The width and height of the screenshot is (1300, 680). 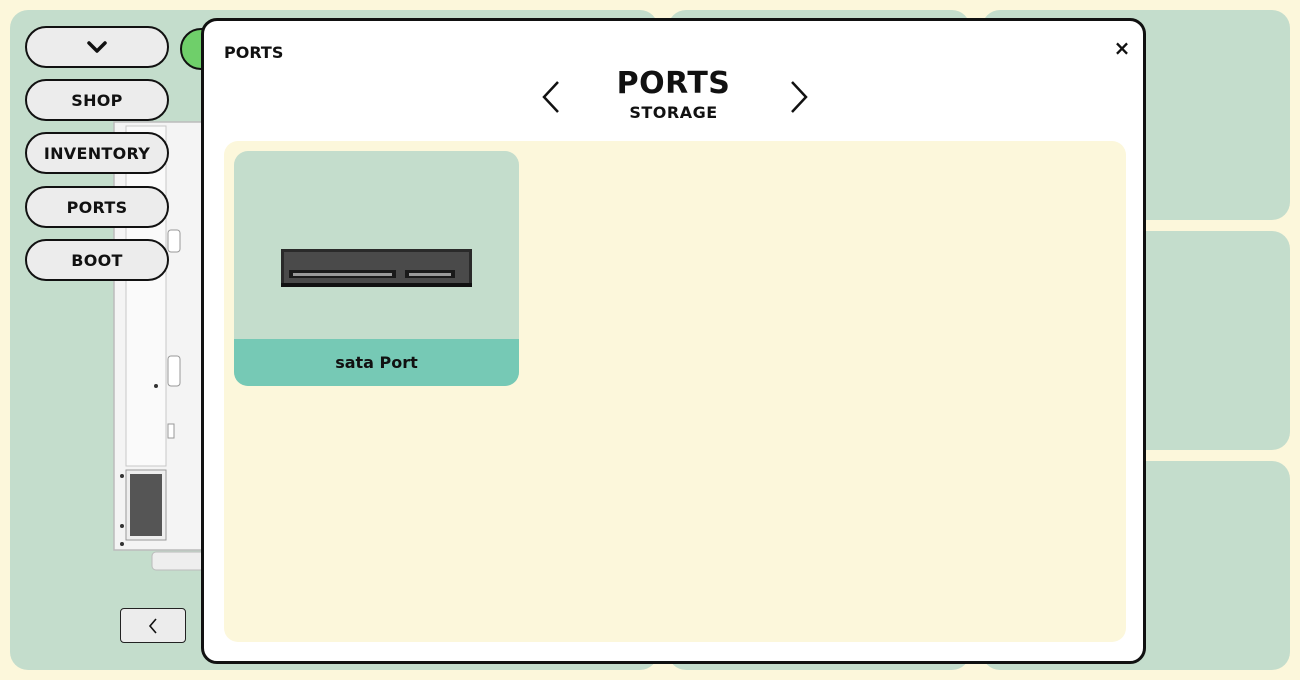 I want to click on ports-button: PORTS, so click(x=97, y=207).